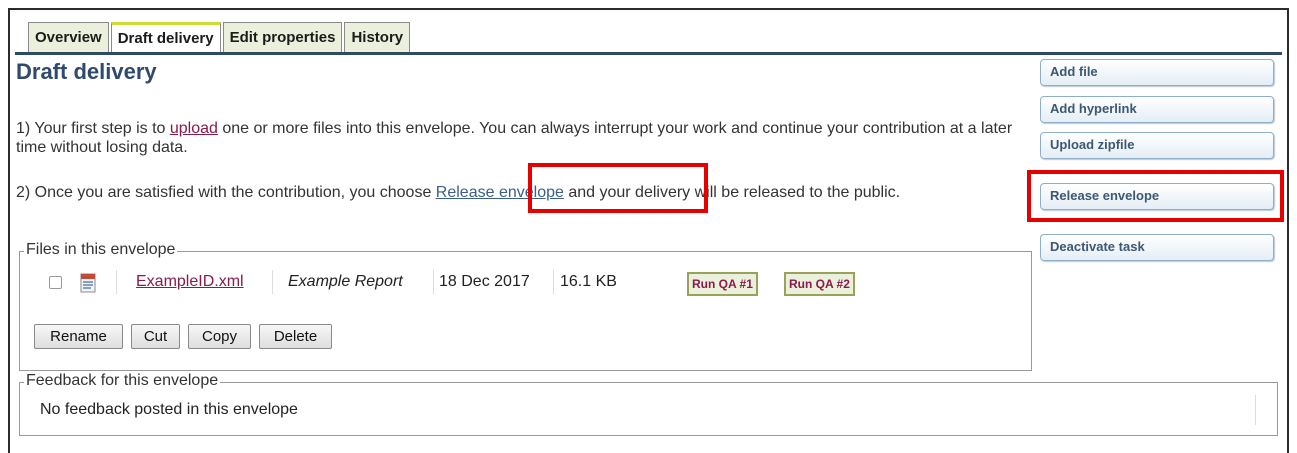  What do you see at coordinates (165, 37) in the screenshot?
I see `tab-draft-delivery: Draft delivery` at bounding box center [165, 37].